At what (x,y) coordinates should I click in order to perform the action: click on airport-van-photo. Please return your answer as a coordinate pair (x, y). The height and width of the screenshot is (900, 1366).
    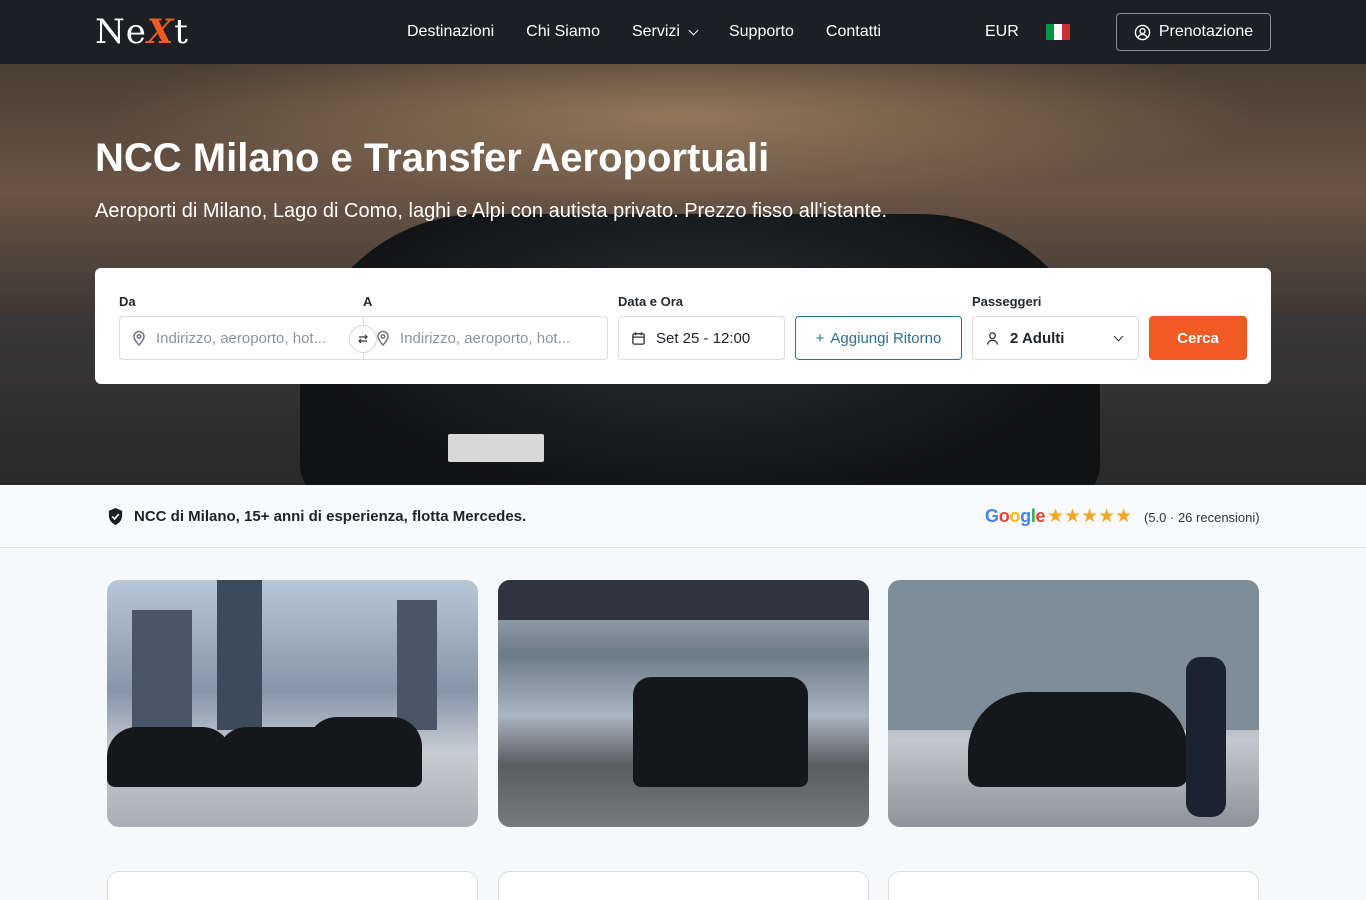
    Looking at the image, I should click on (683, 703).